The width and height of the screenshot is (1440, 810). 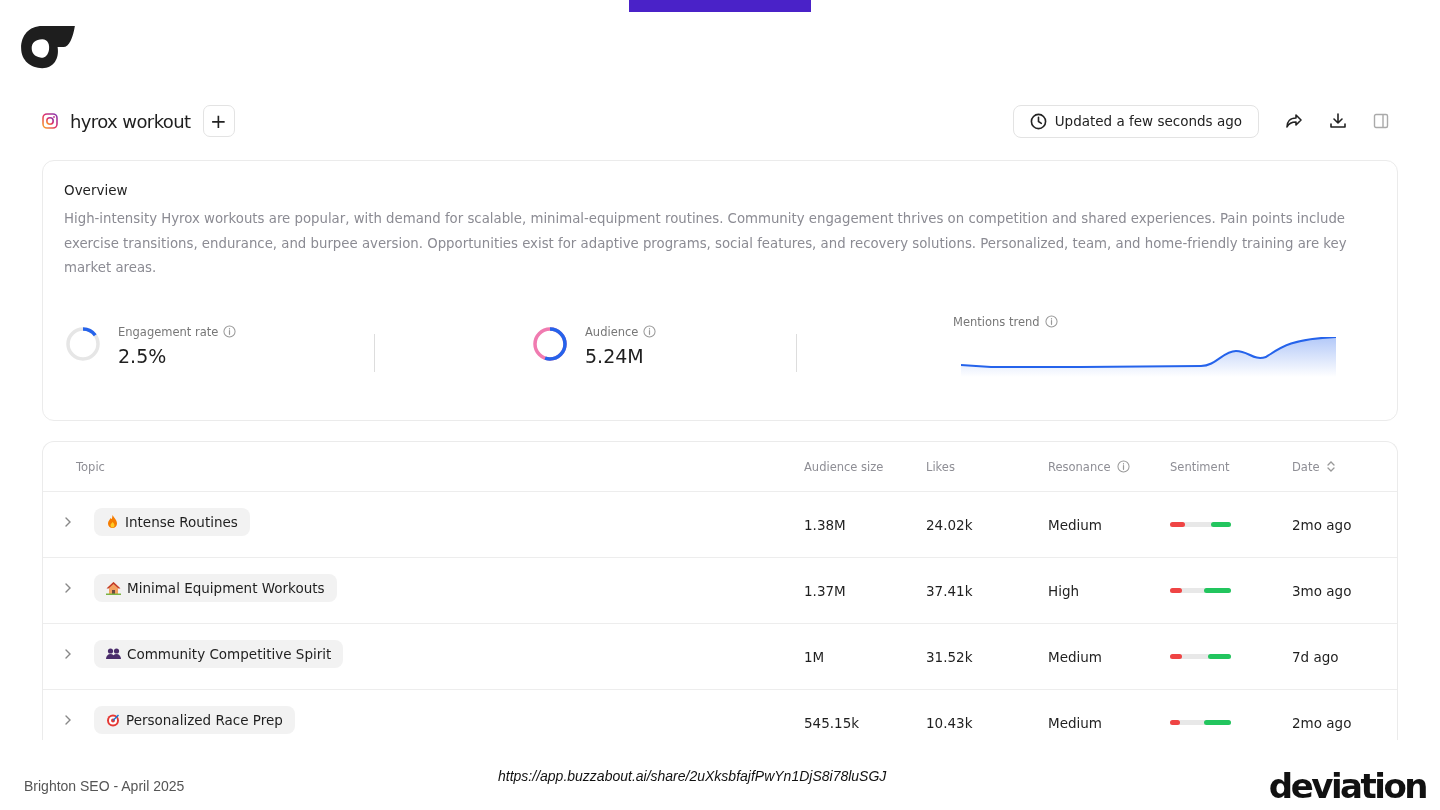 I want to click on table-cell-text: 7d ago, so click(x=1316, y=656).